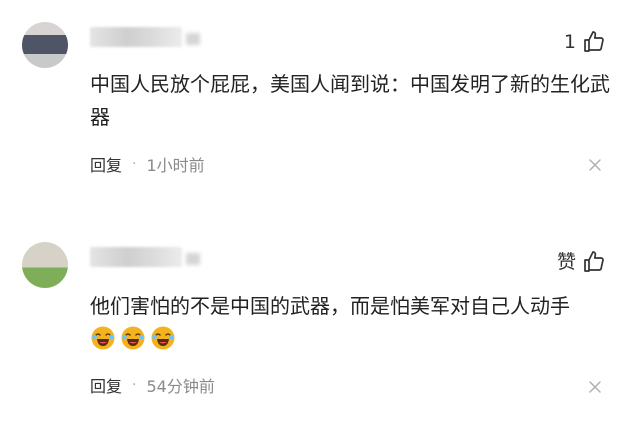  Describe the element at coordinates (566, 262) in the screenshot. I see `like-label: 赞` at that location.